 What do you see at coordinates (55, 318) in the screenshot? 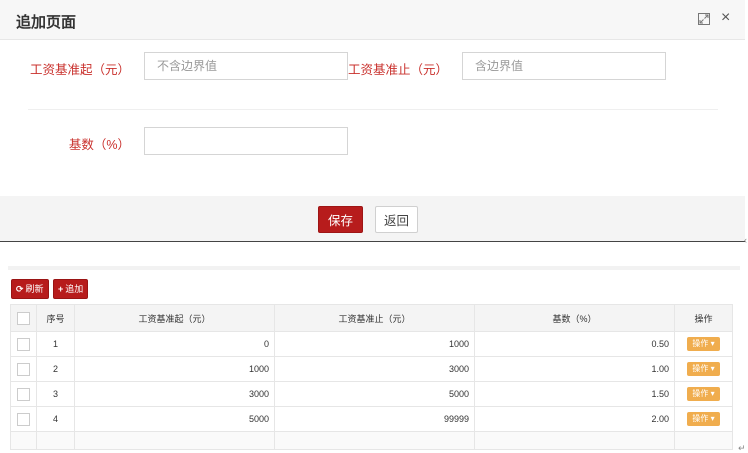
I see `header-no: 序号` at bounding box center [55, 318].